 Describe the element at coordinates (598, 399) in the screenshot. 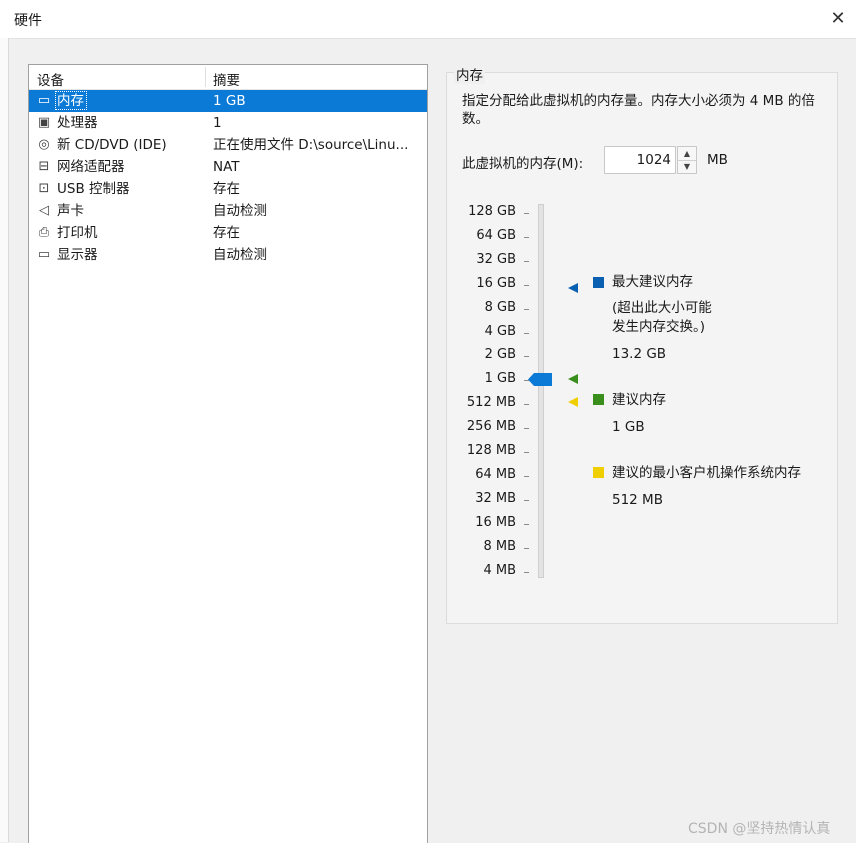

I see `recommended-legend-square` at that location.